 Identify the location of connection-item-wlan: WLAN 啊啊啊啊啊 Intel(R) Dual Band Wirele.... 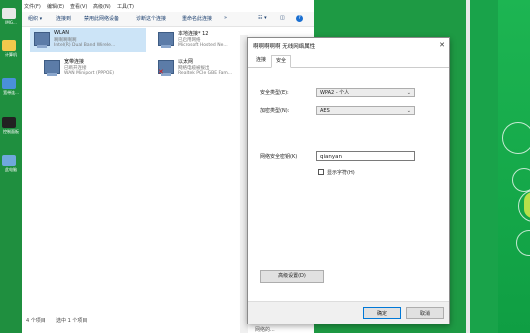
(94, 43).